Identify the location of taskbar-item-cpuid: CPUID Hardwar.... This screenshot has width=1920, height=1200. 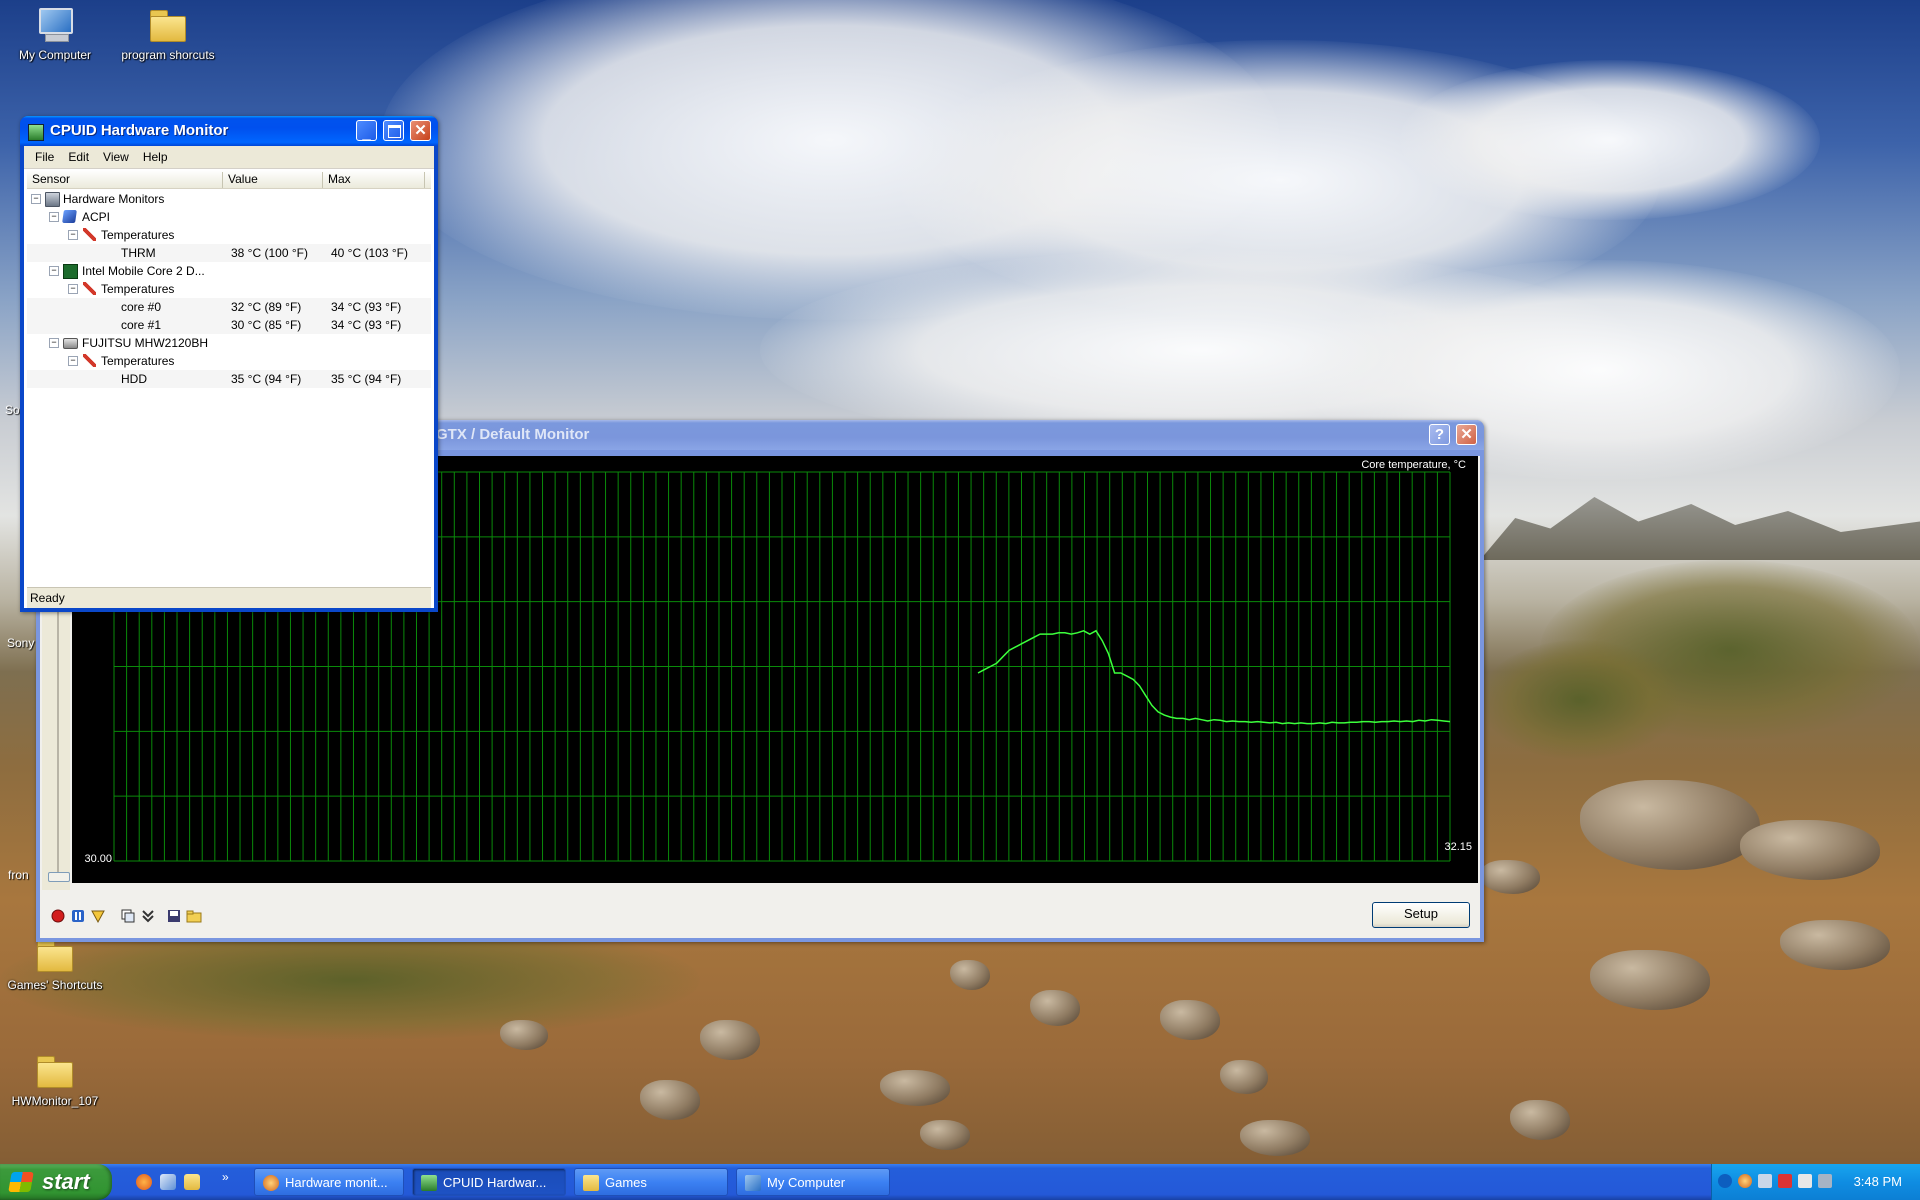
(489, 1182).